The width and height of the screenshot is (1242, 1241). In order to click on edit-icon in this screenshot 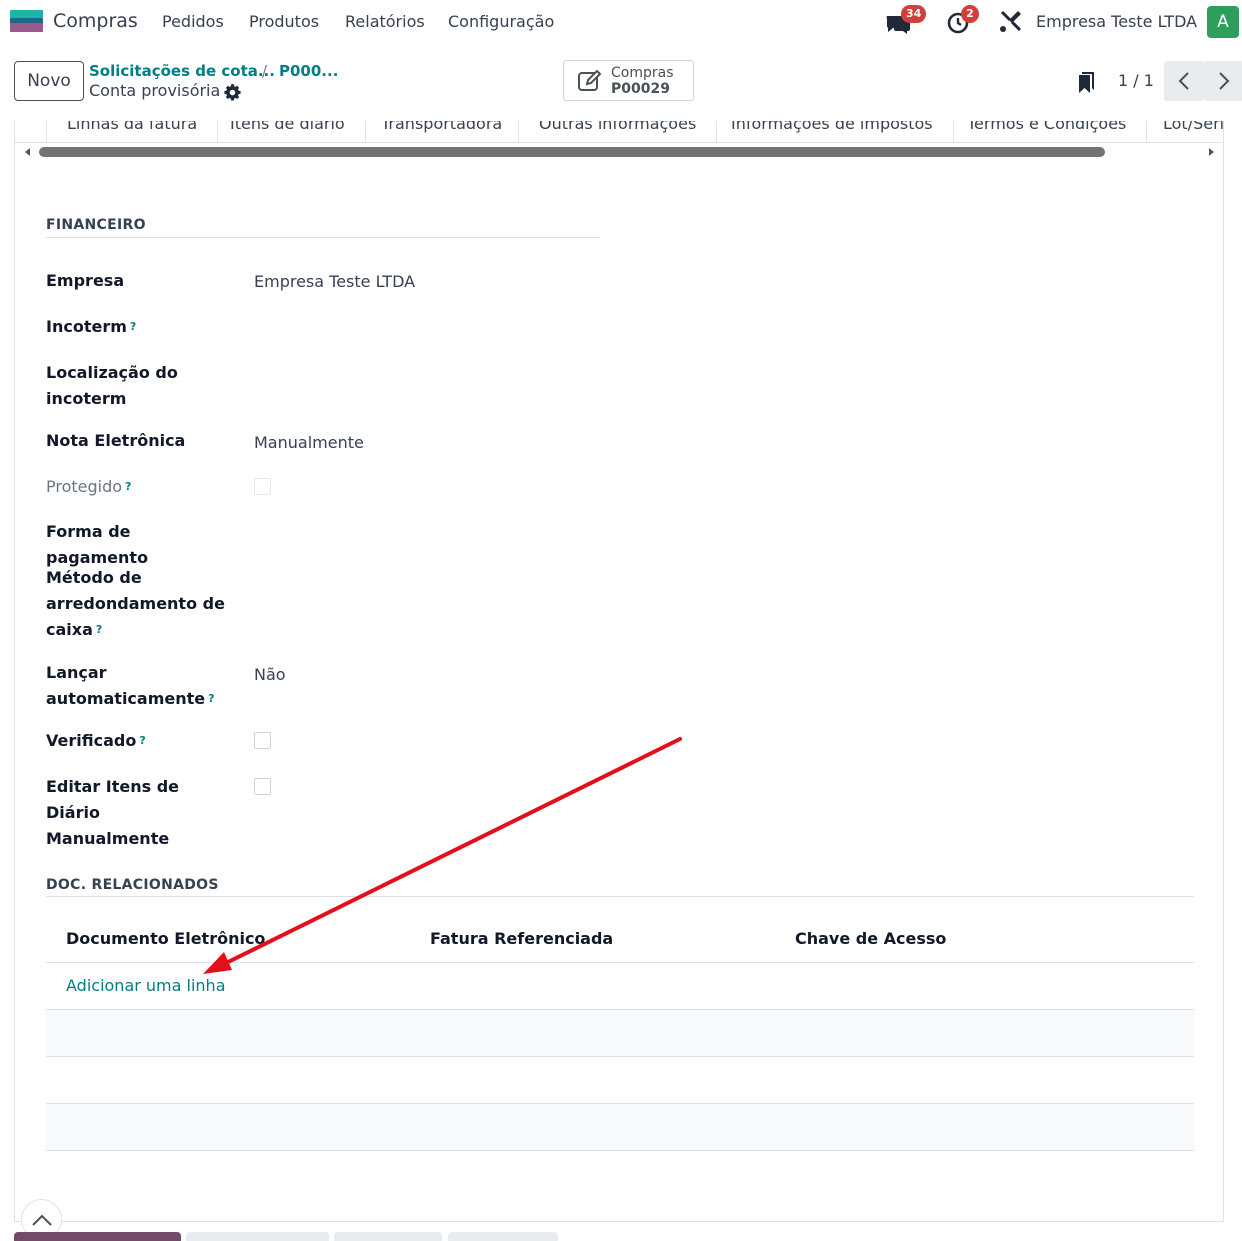, I will do `click(590, 81)`.